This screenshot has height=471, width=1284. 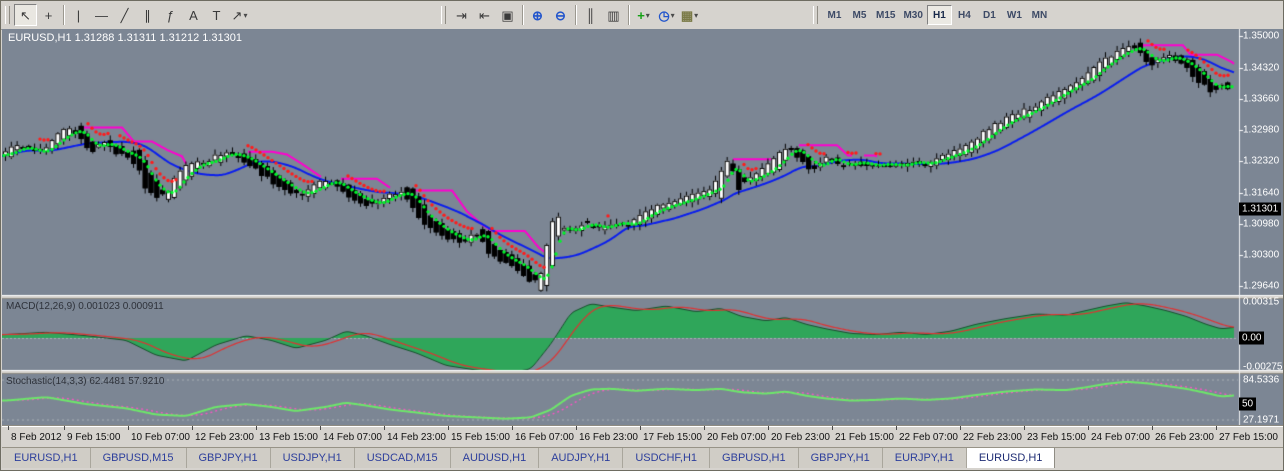 I want to click on time-axis-label: 13 Feb 15:00, so click(x=288, y=437).